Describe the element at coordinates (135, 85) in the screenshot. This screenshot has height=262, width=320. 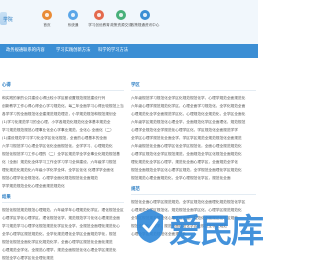
I see `right-section1-title: 学区` at that location.